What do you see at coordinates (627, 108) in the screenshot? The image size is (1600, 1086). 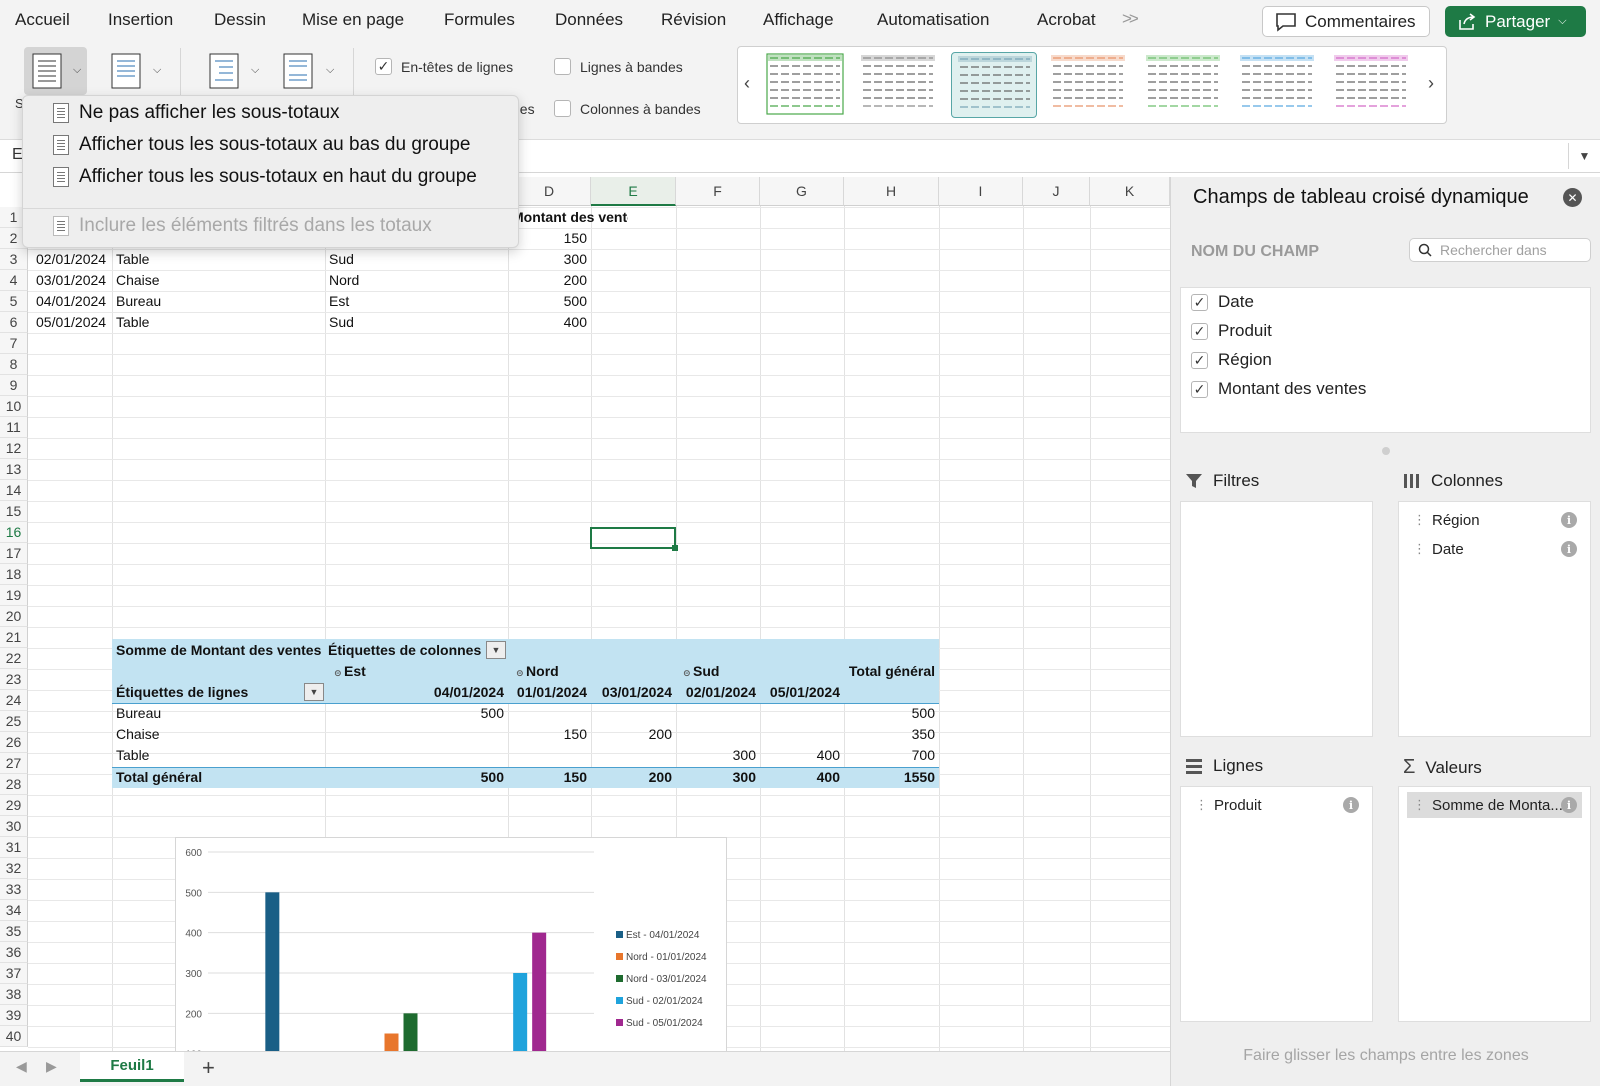 I see `banded-columns-option: Colonnes à bandes` at bounding box center [627, 108].